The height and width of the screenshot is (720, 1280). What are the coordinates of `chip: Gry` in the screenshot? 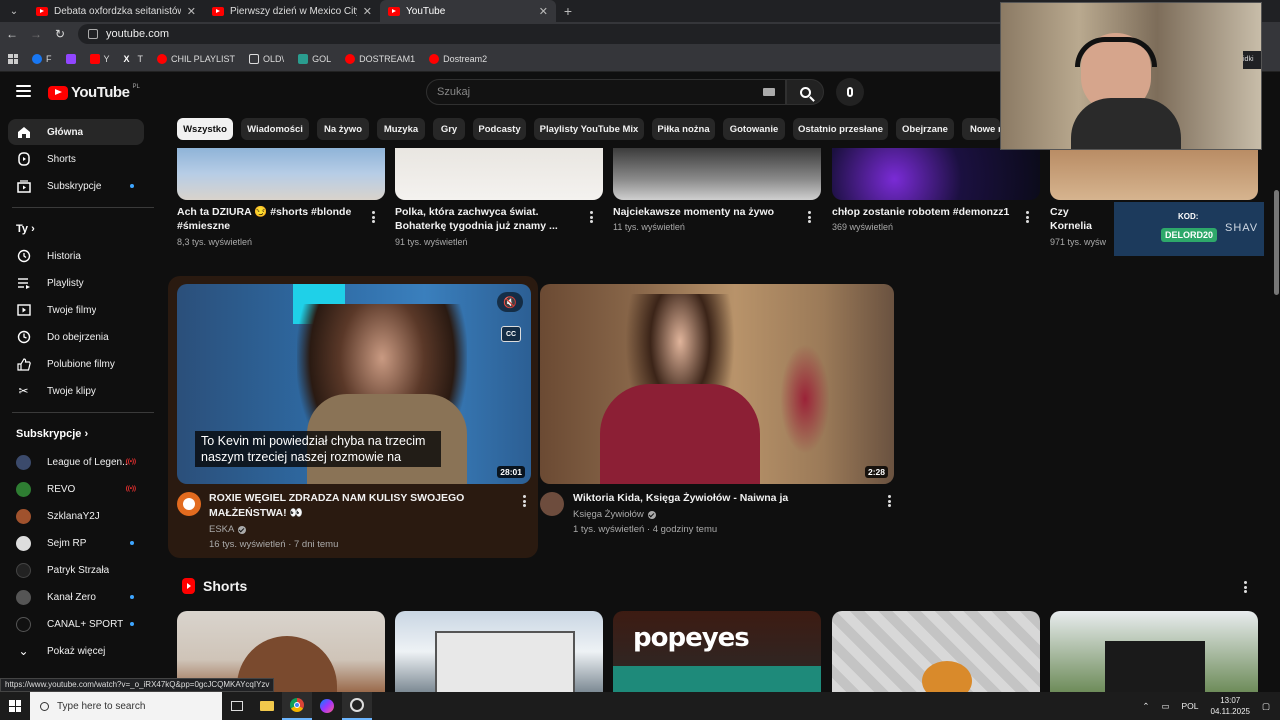 It's located at (449, 129).